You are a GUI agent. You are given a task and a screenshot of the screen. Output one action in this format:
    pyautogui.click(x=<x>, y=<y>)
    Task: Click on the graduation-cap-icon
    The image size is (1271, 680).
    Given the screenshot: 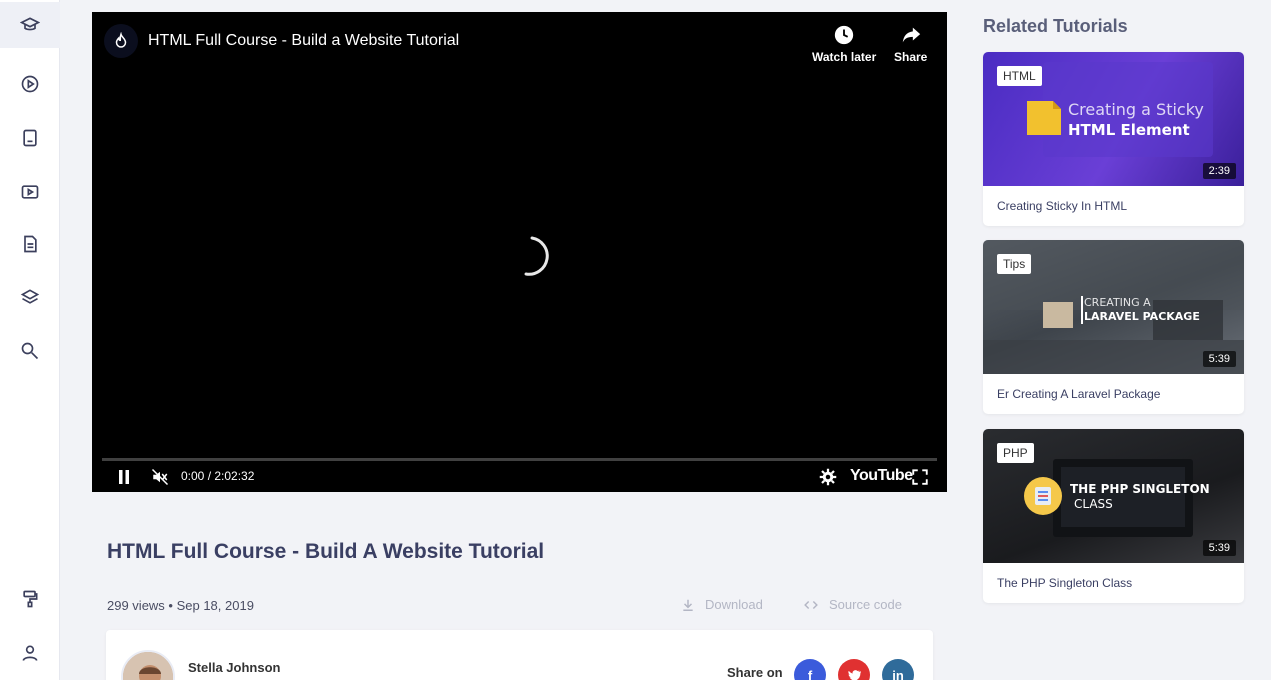 What is the action you would take?
    pyautogui.click(x=30, y=24)
    